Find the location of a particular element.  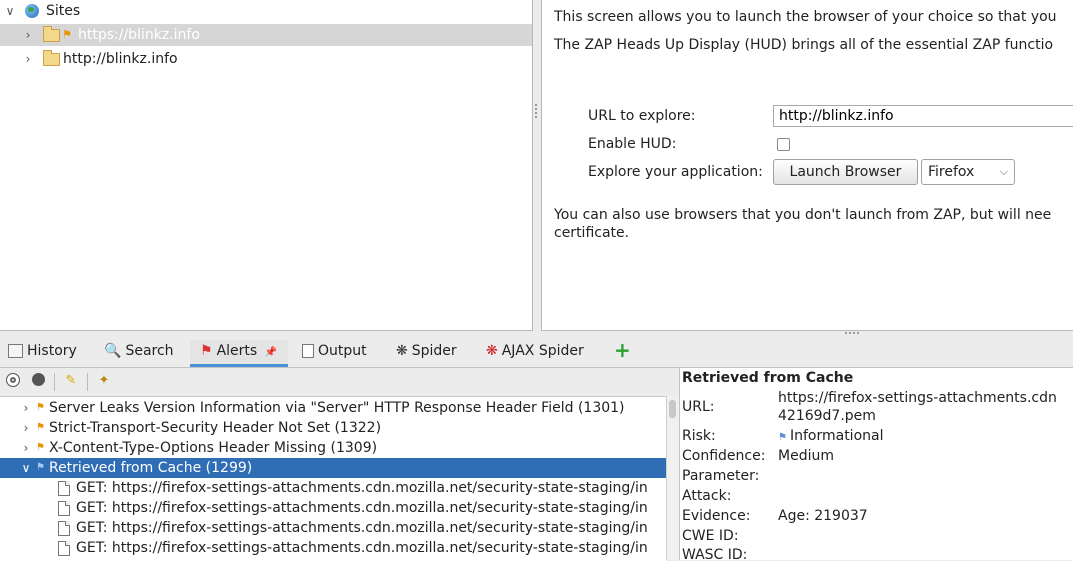

chevron-down-icon: ⌵ is located at coordinates (1003, 171).